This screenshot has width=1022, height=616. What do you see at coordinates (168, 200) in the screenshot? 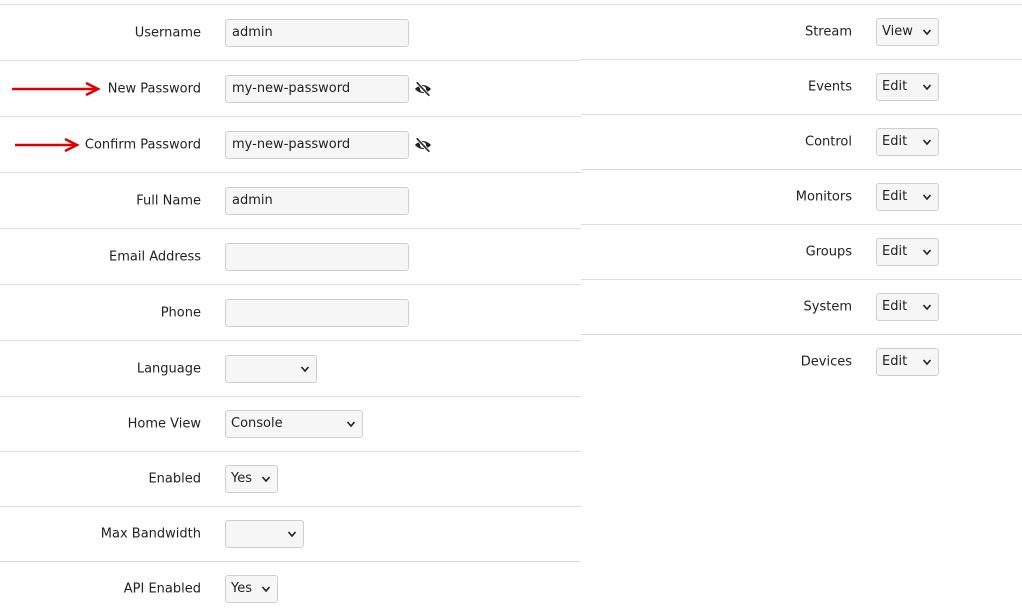
I see `full-name-label: Full Name` at bounding box center [168, 200].